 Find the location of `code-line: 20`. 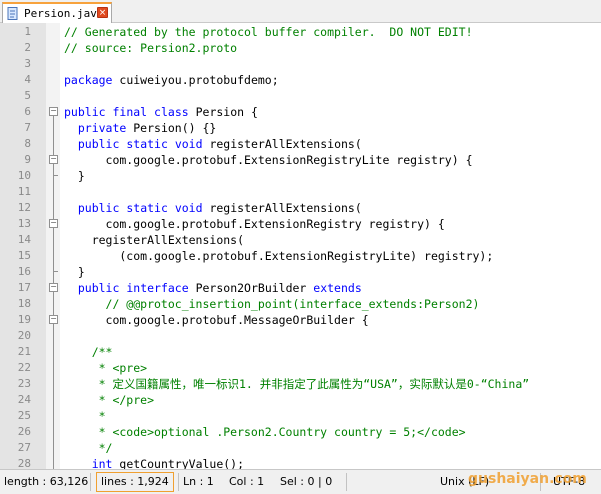

code-line: 20 is located at coordinates (300, 335).